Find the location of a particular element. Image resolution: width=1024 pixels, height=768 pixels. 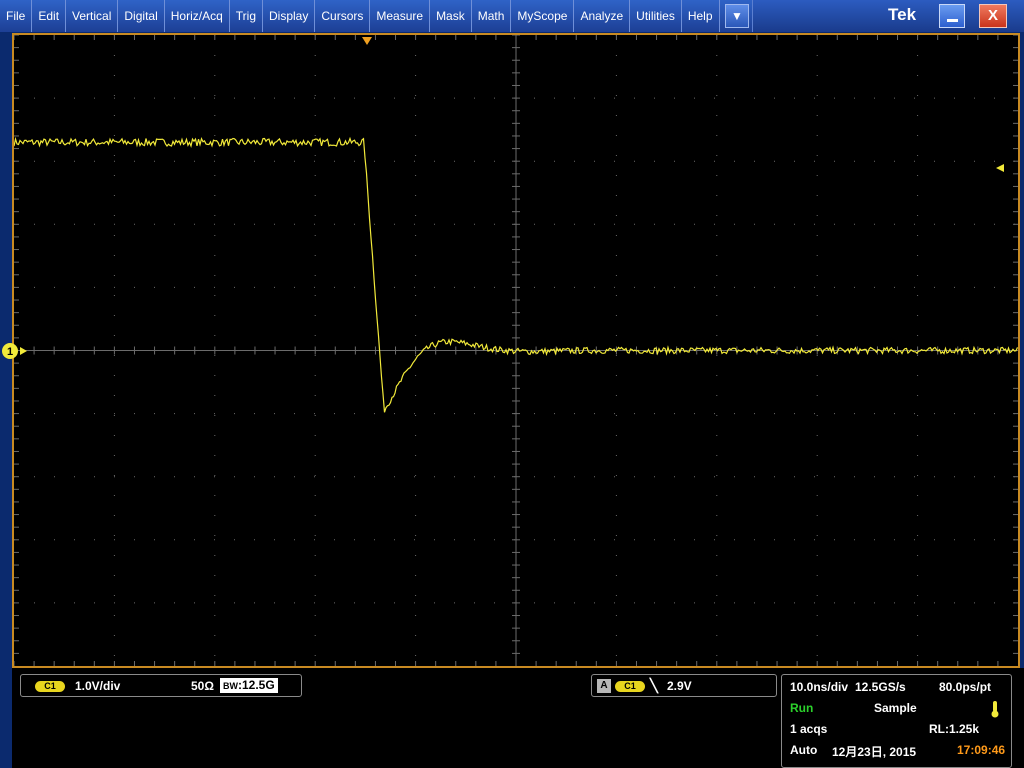

menu-math: Math is located at coordinates (492, 16).